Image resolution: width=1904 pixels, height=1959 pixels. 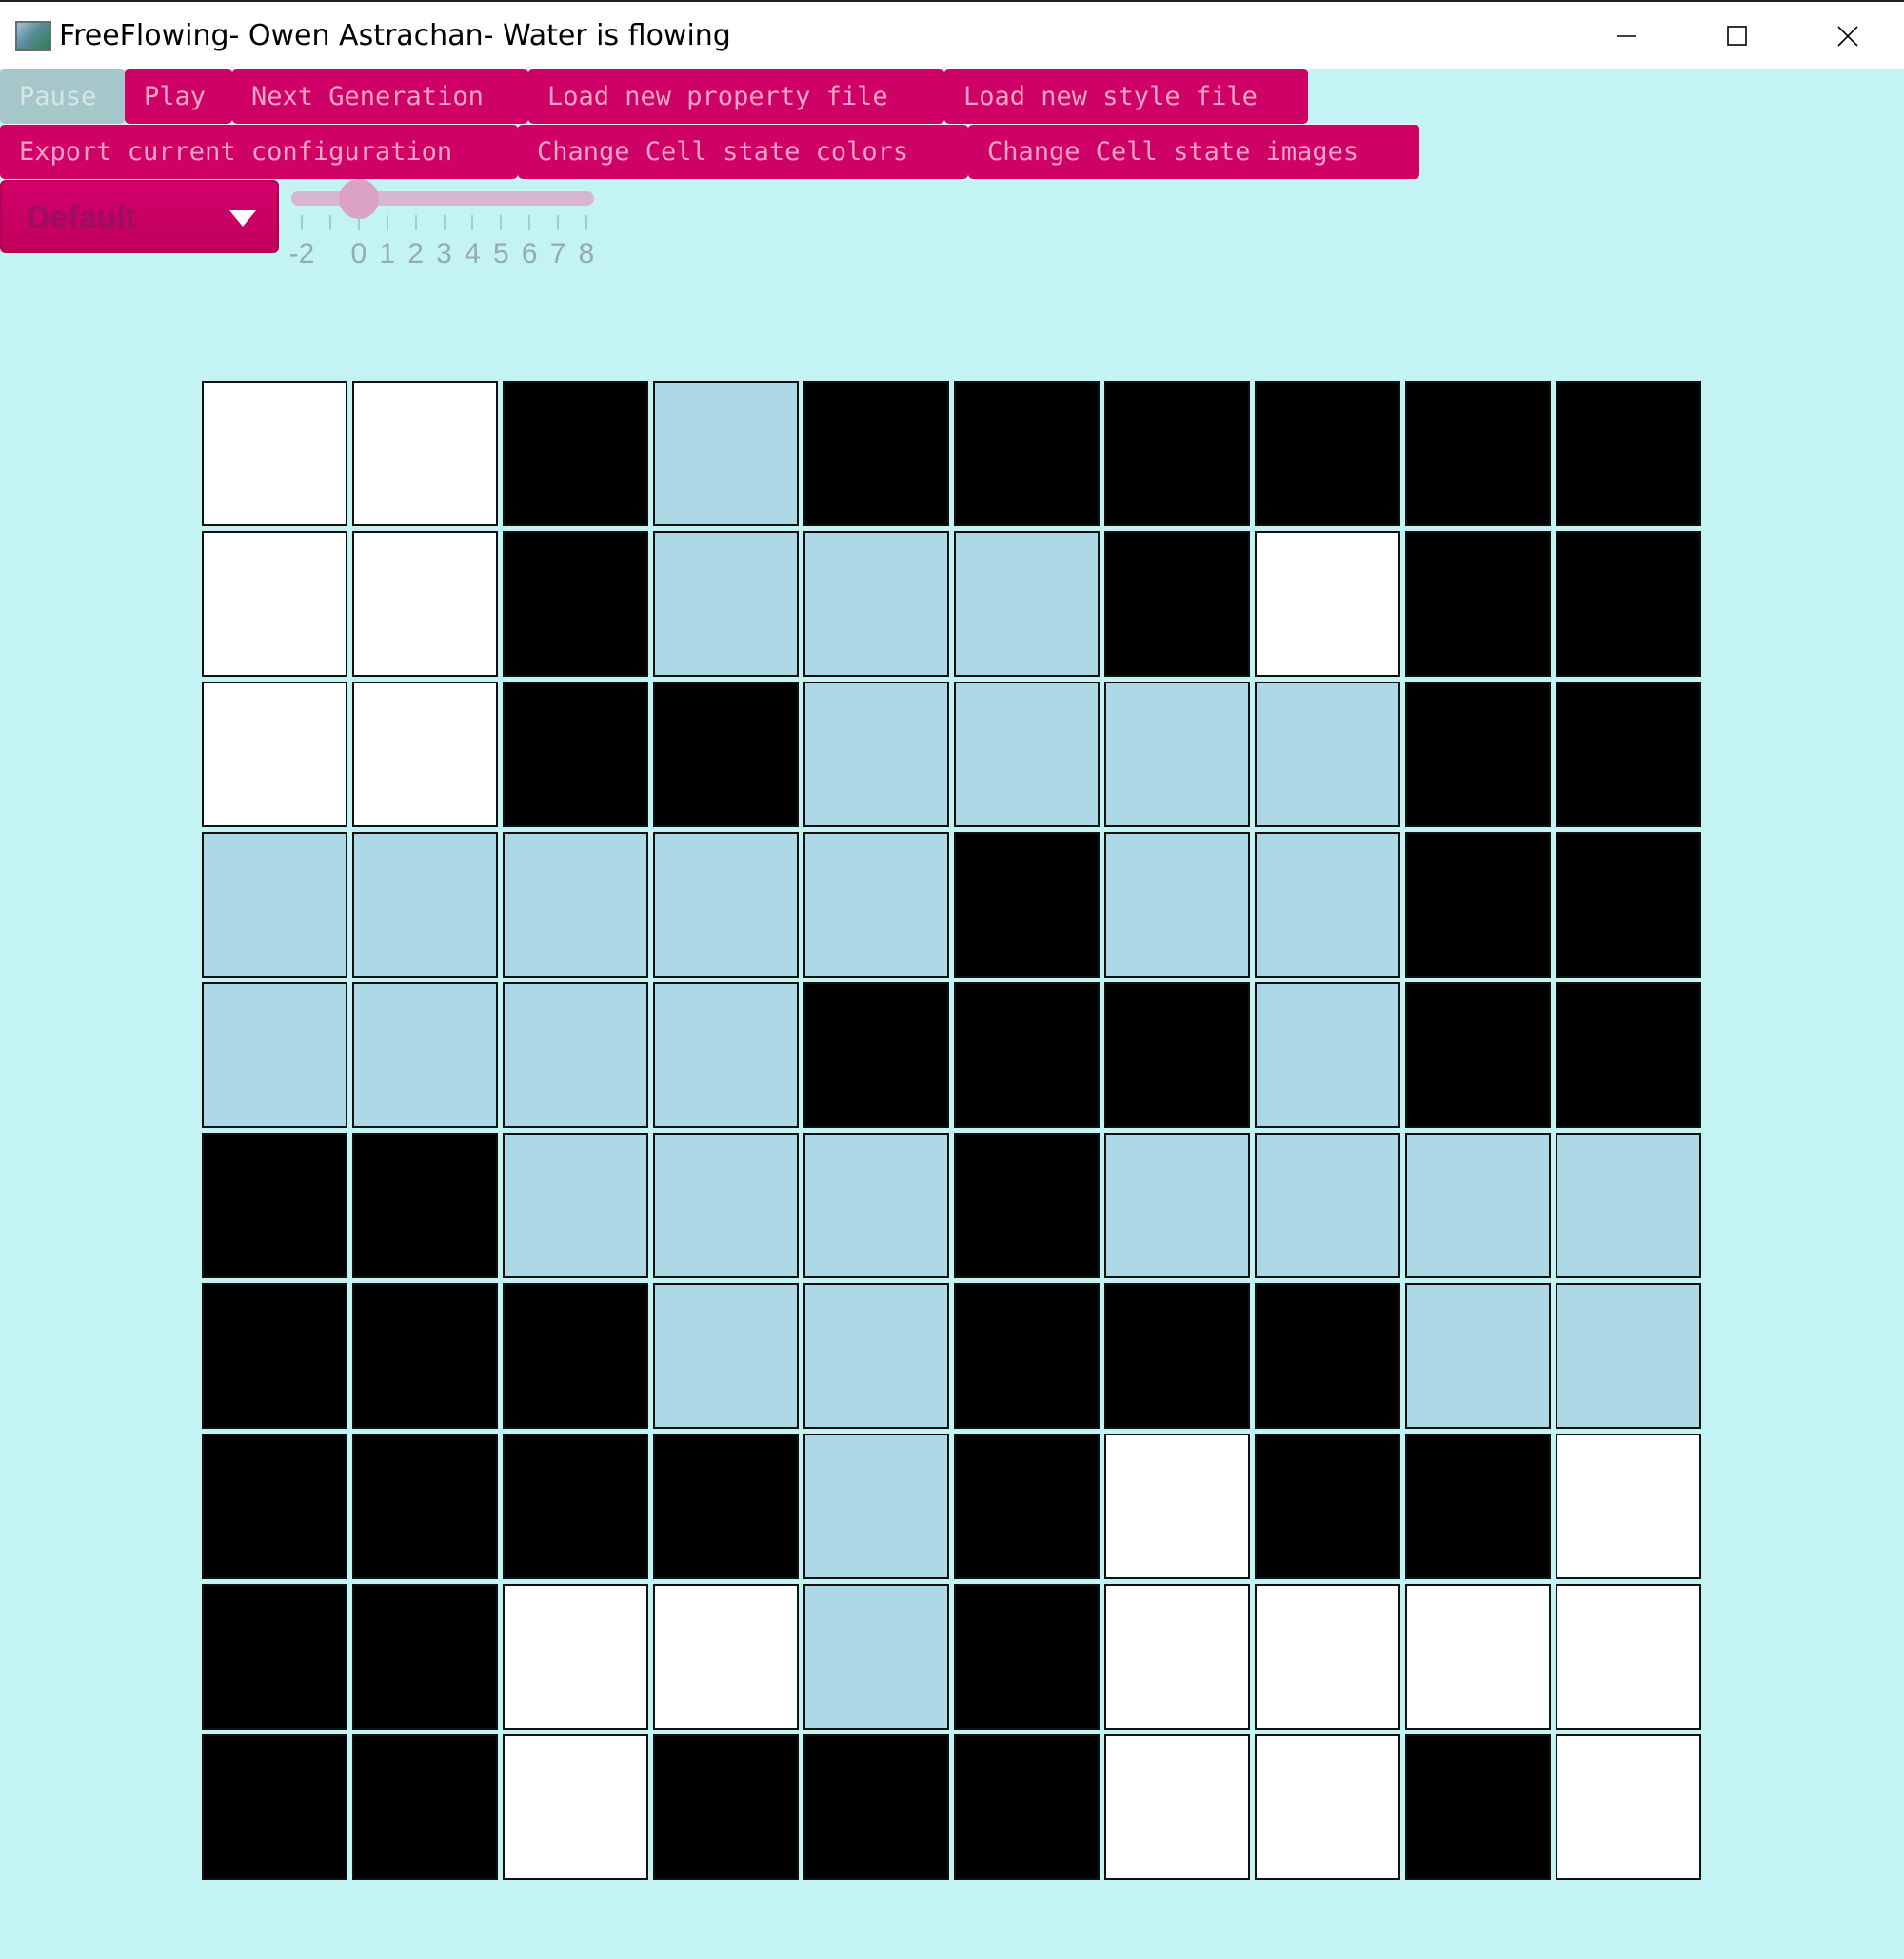 What do you see at coordinates (358, 199) in the screenshot?
I see `slider-thumb` at bounding box center [358, 199].